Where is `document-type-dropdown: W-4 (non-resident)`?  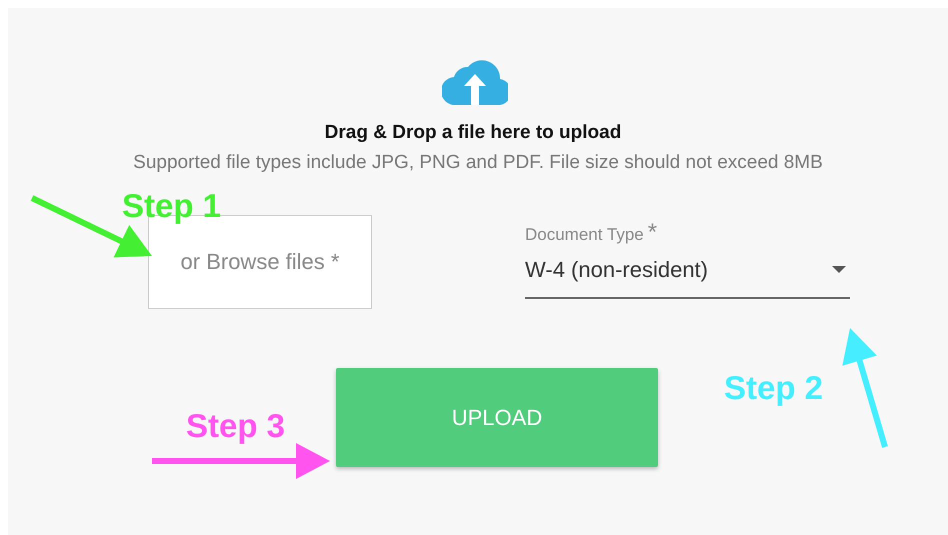
document-type-dropdown: W-4 (non-resident) is located at coordinates (687, 273).